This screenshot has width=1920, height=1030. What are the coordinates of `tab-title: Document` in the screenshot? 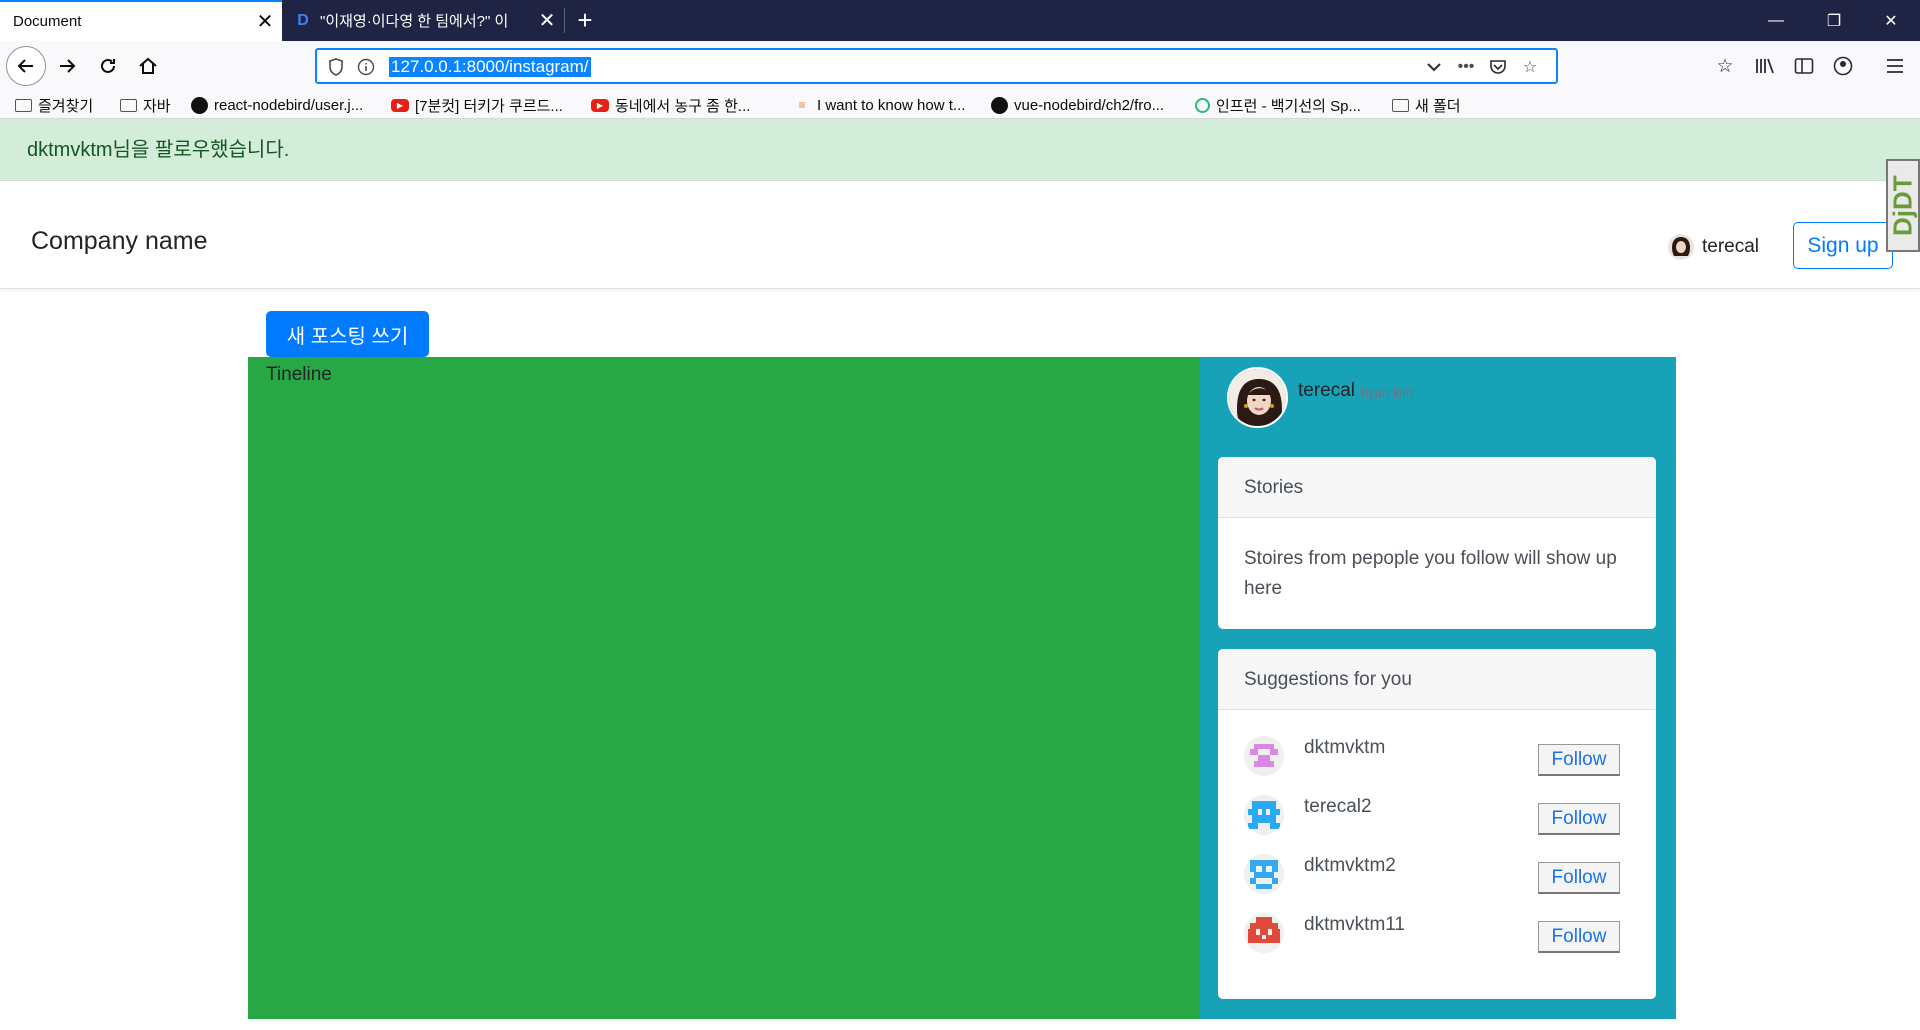 It's located at (47, 21).